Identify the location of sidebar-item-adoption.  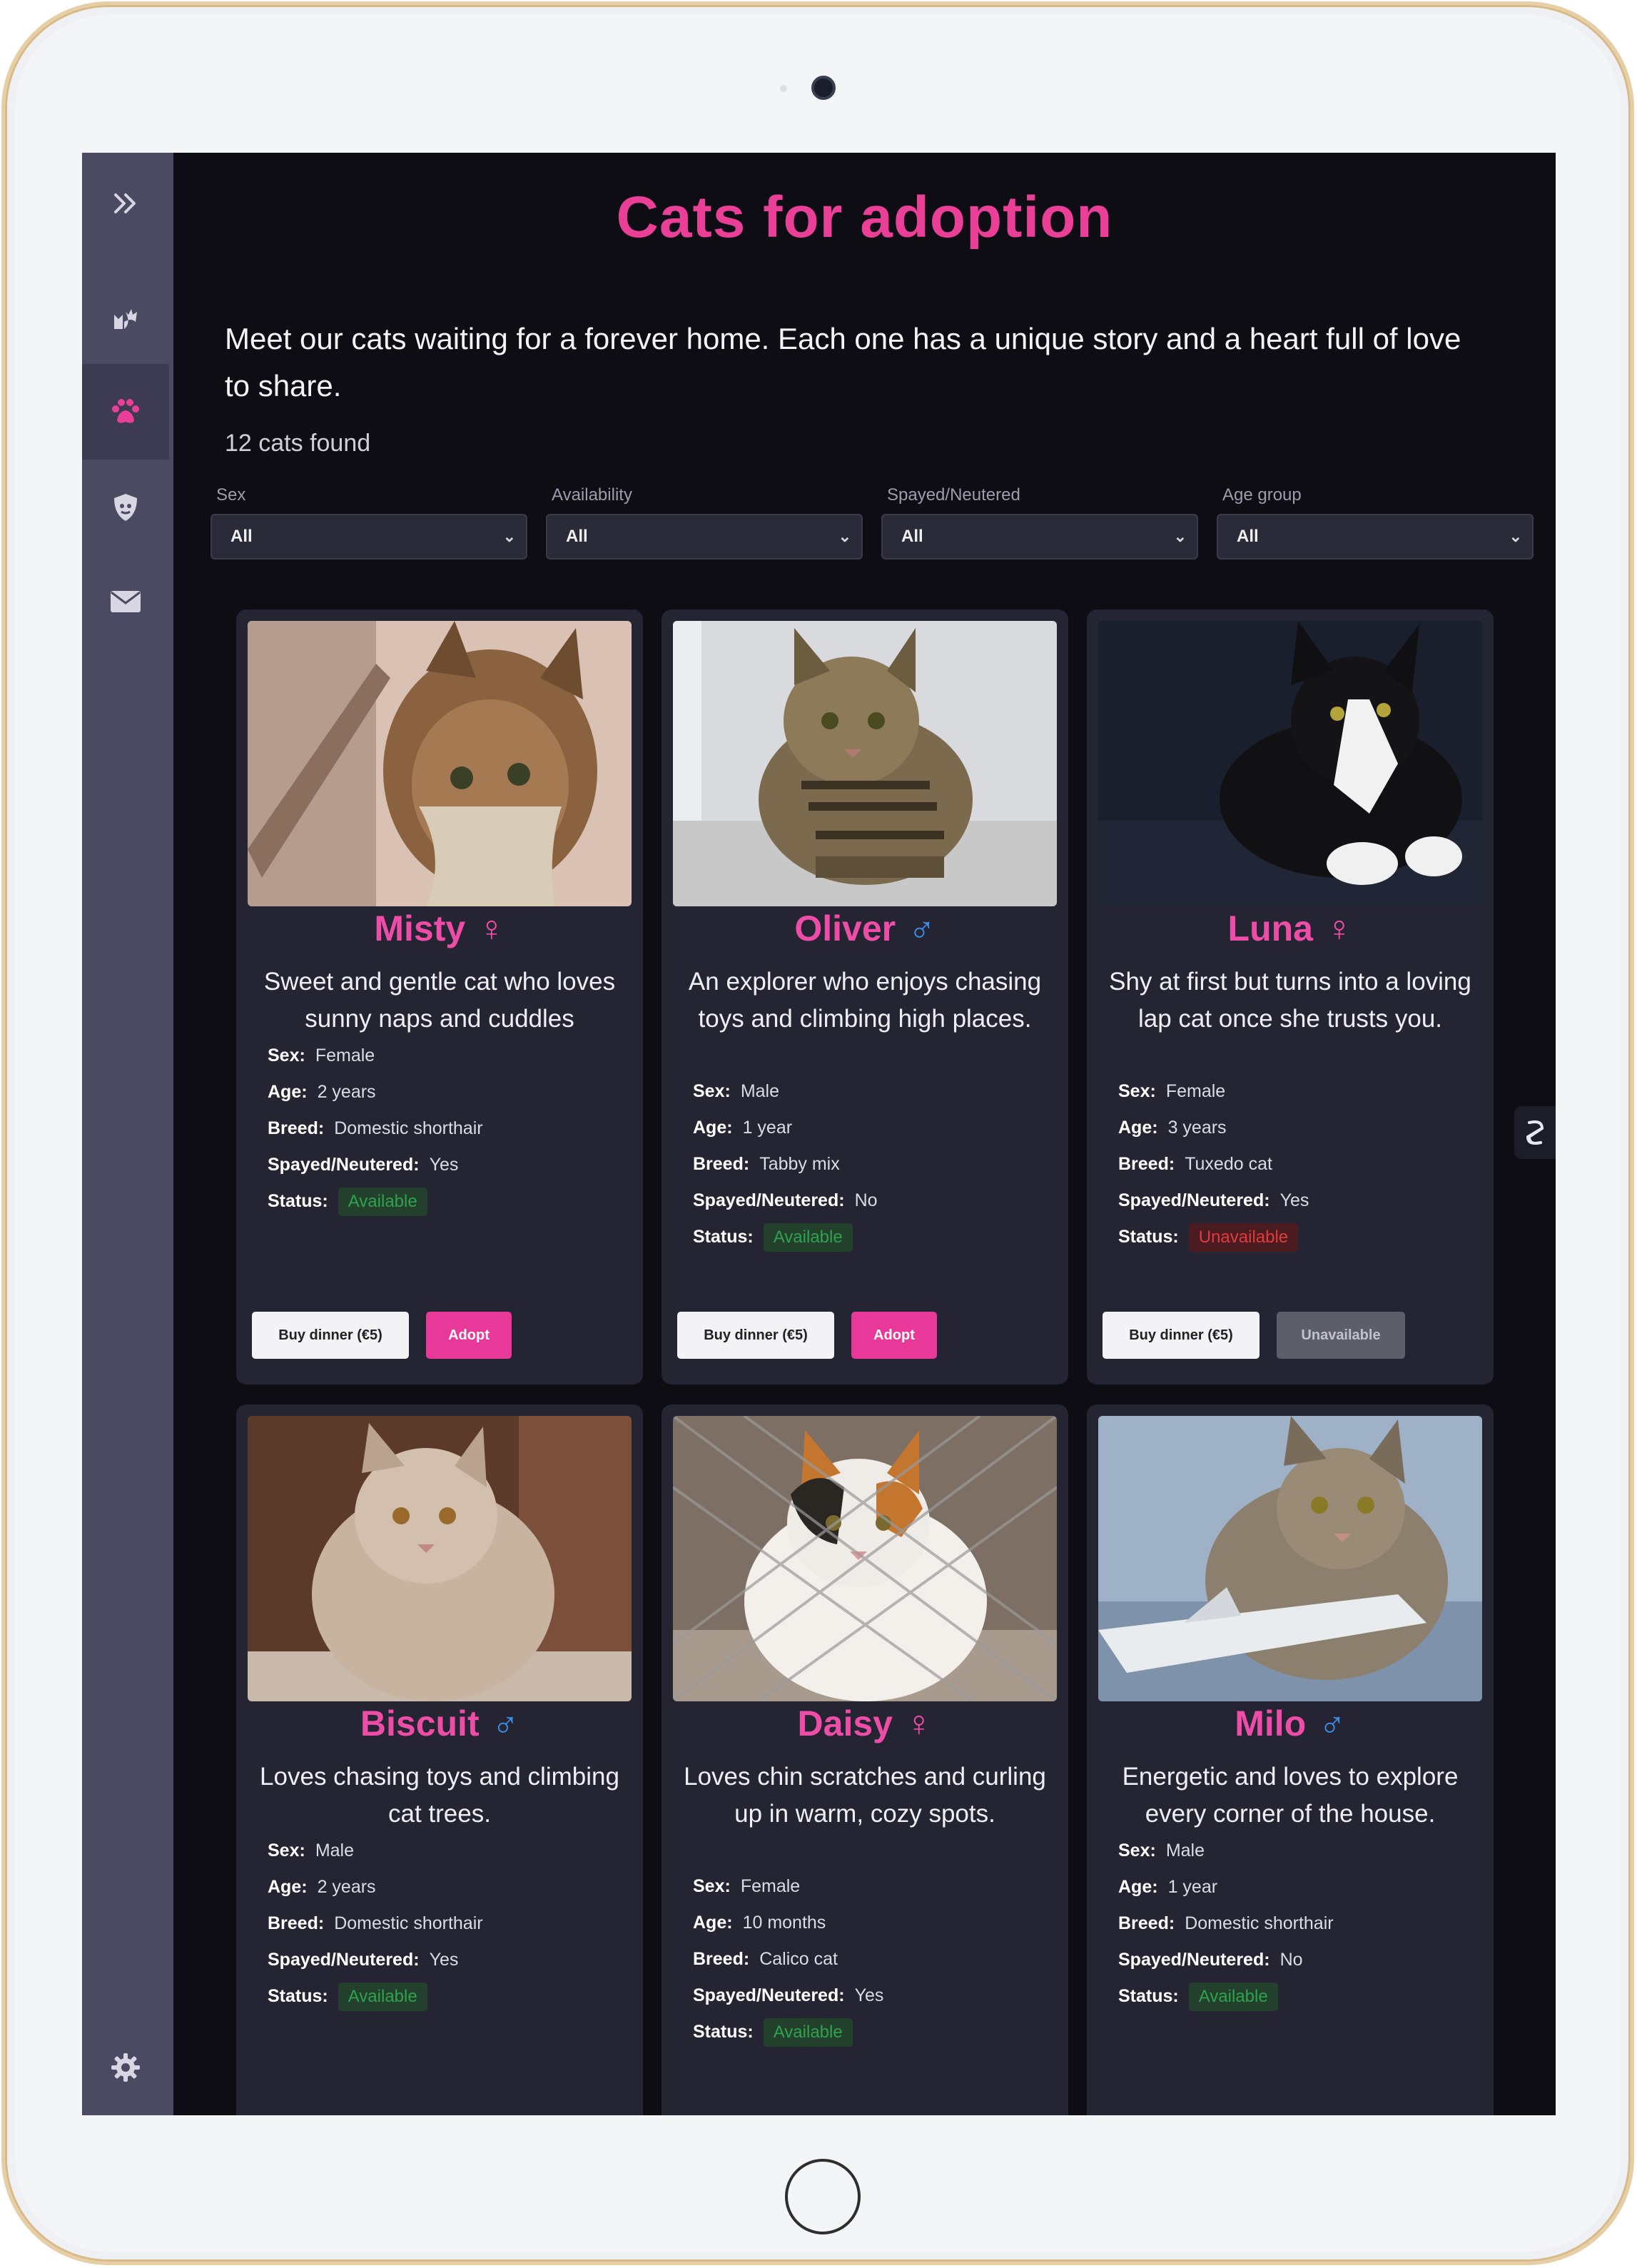
(125, 412).